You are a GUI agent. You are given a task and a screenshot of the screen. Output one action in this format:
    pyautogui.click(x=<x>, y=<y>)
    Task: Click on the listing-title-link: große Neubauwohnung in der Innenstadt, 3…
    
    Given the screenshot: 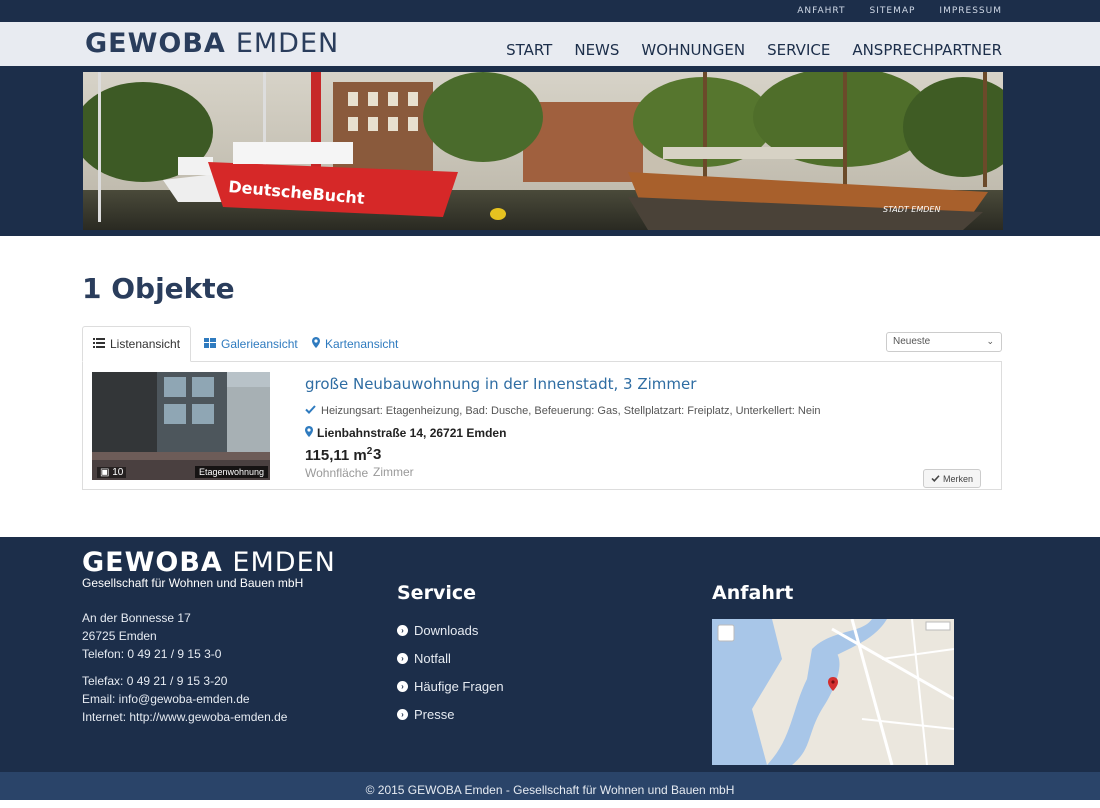 What is the action you would take?
    pyautogui.click(x=500, y=384)
    